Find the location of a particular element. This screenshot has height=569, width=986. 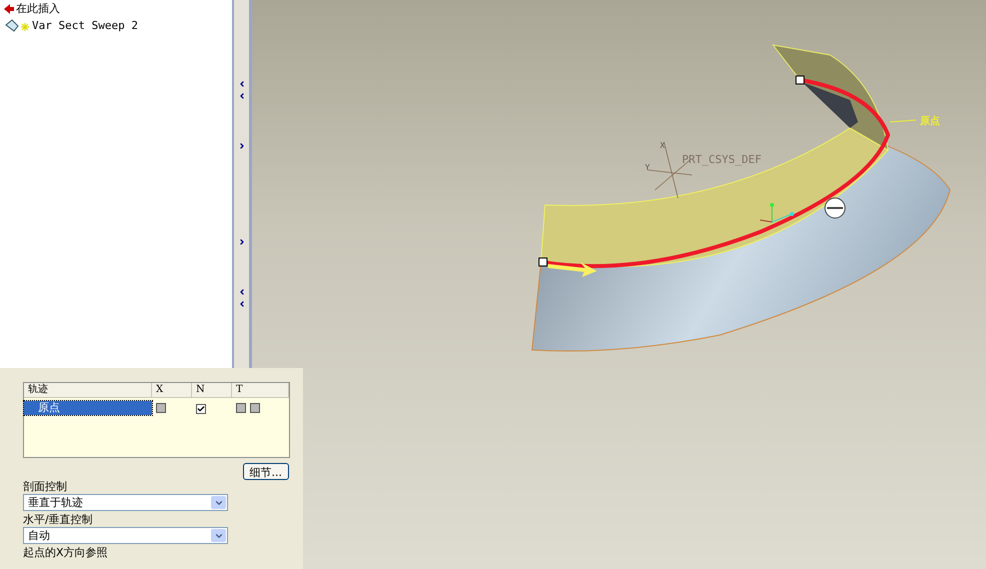

dropdown: 自动 is located at coordinates (125, 535).